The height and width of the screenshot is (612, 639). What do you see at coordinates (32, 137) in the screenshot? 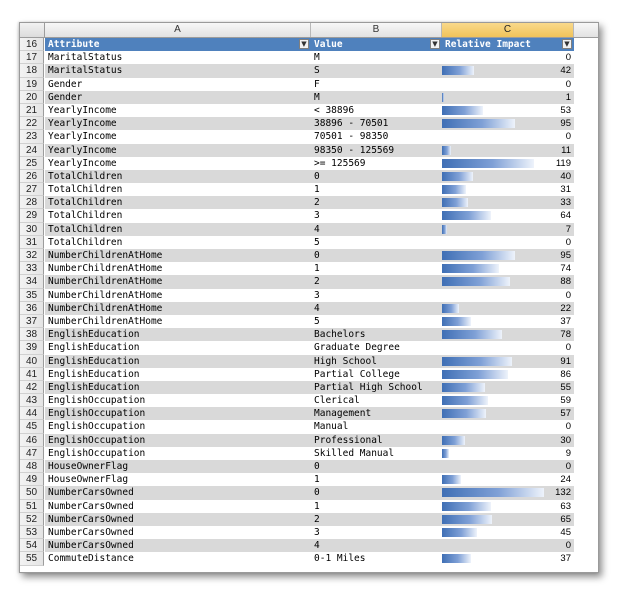
I see `row-number: 23` at bounding box center [32, 137].